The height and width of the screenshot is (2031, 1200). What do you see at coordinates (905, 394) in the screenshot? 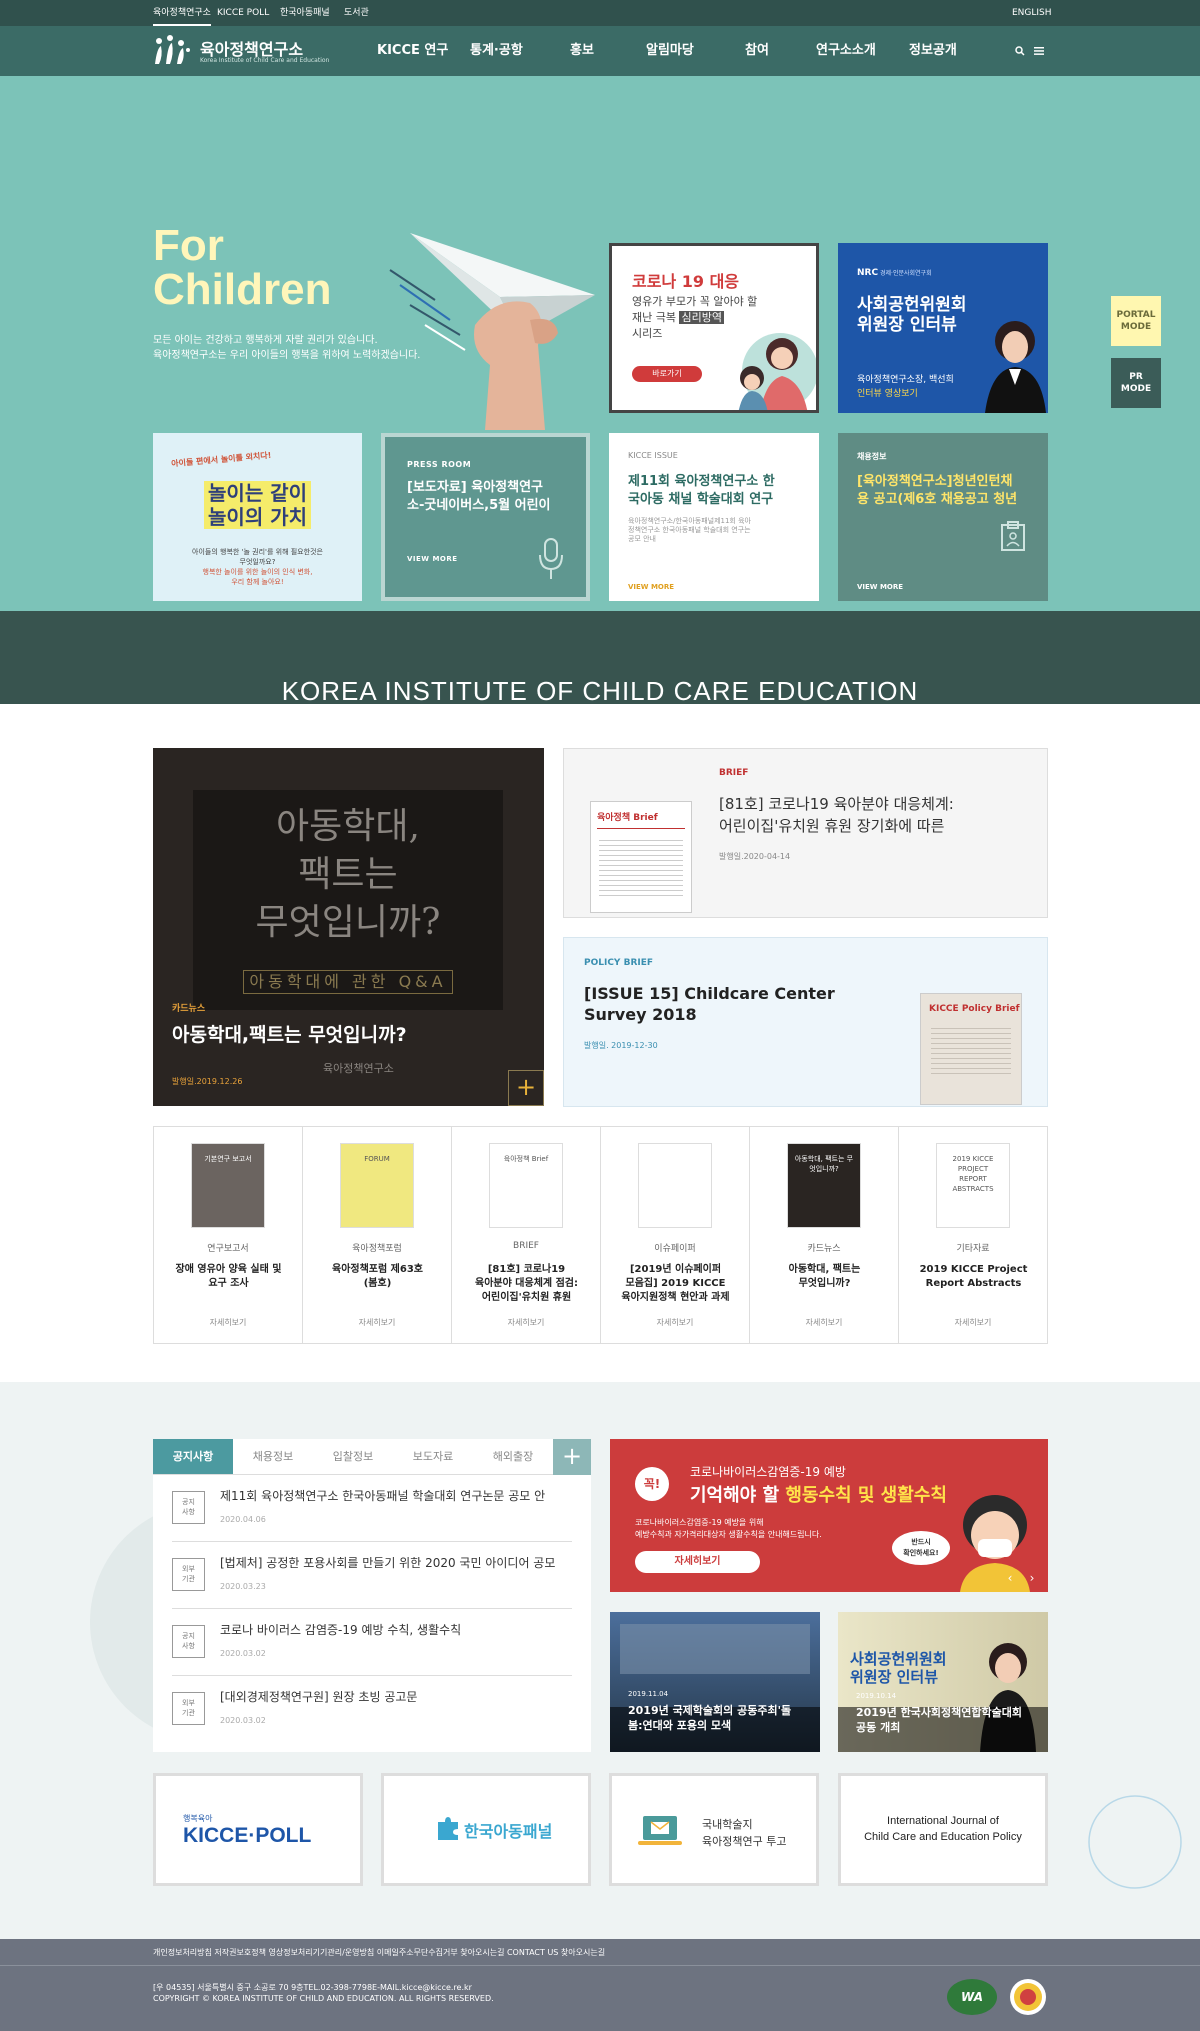
I see `card-interview-caption2: 인터뷰 영상보기` at bounding box center [905, 394].